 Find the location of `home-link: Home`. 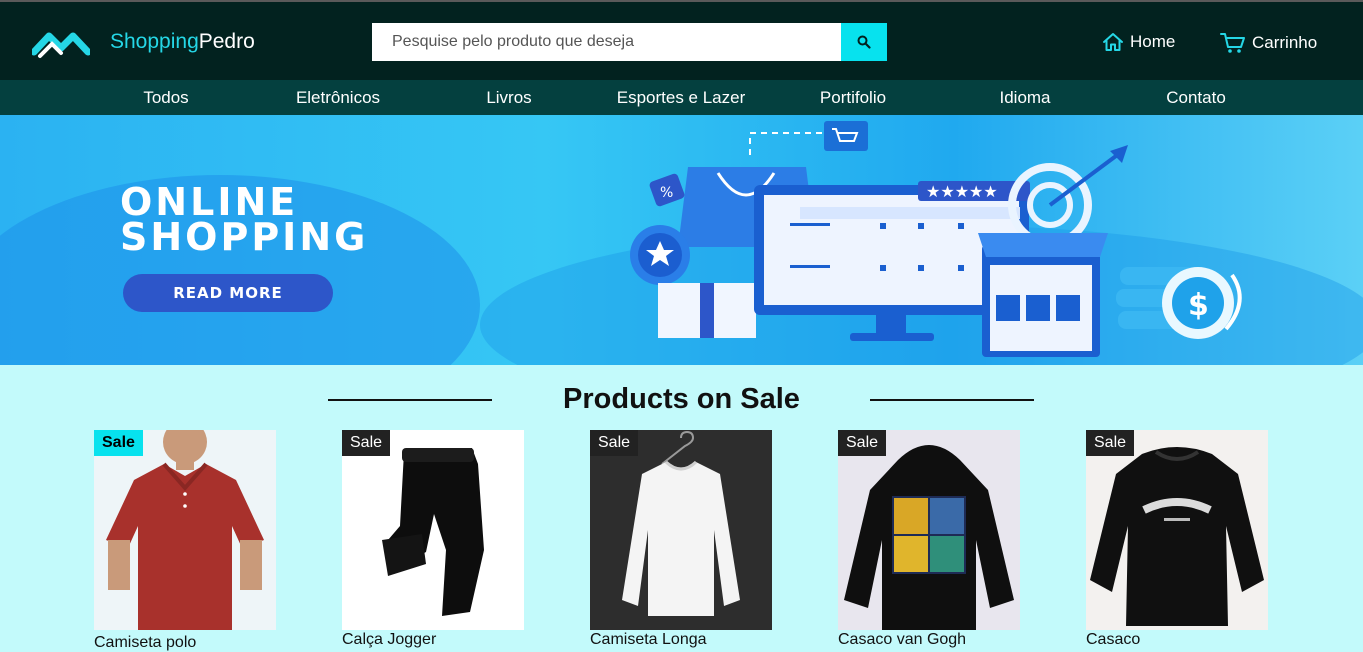

home-link: Home is located at coordinates (1138, 42).